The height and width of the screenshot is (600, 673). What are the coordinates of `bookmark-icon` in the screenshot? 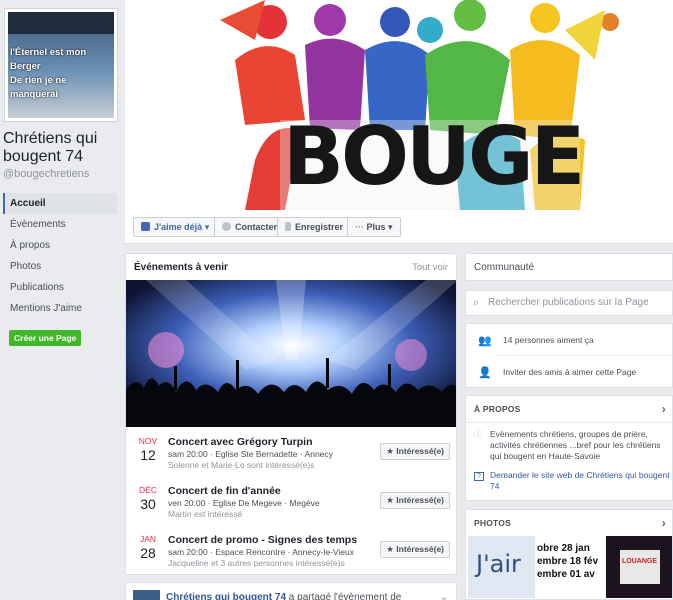 It's located at (288, 226).